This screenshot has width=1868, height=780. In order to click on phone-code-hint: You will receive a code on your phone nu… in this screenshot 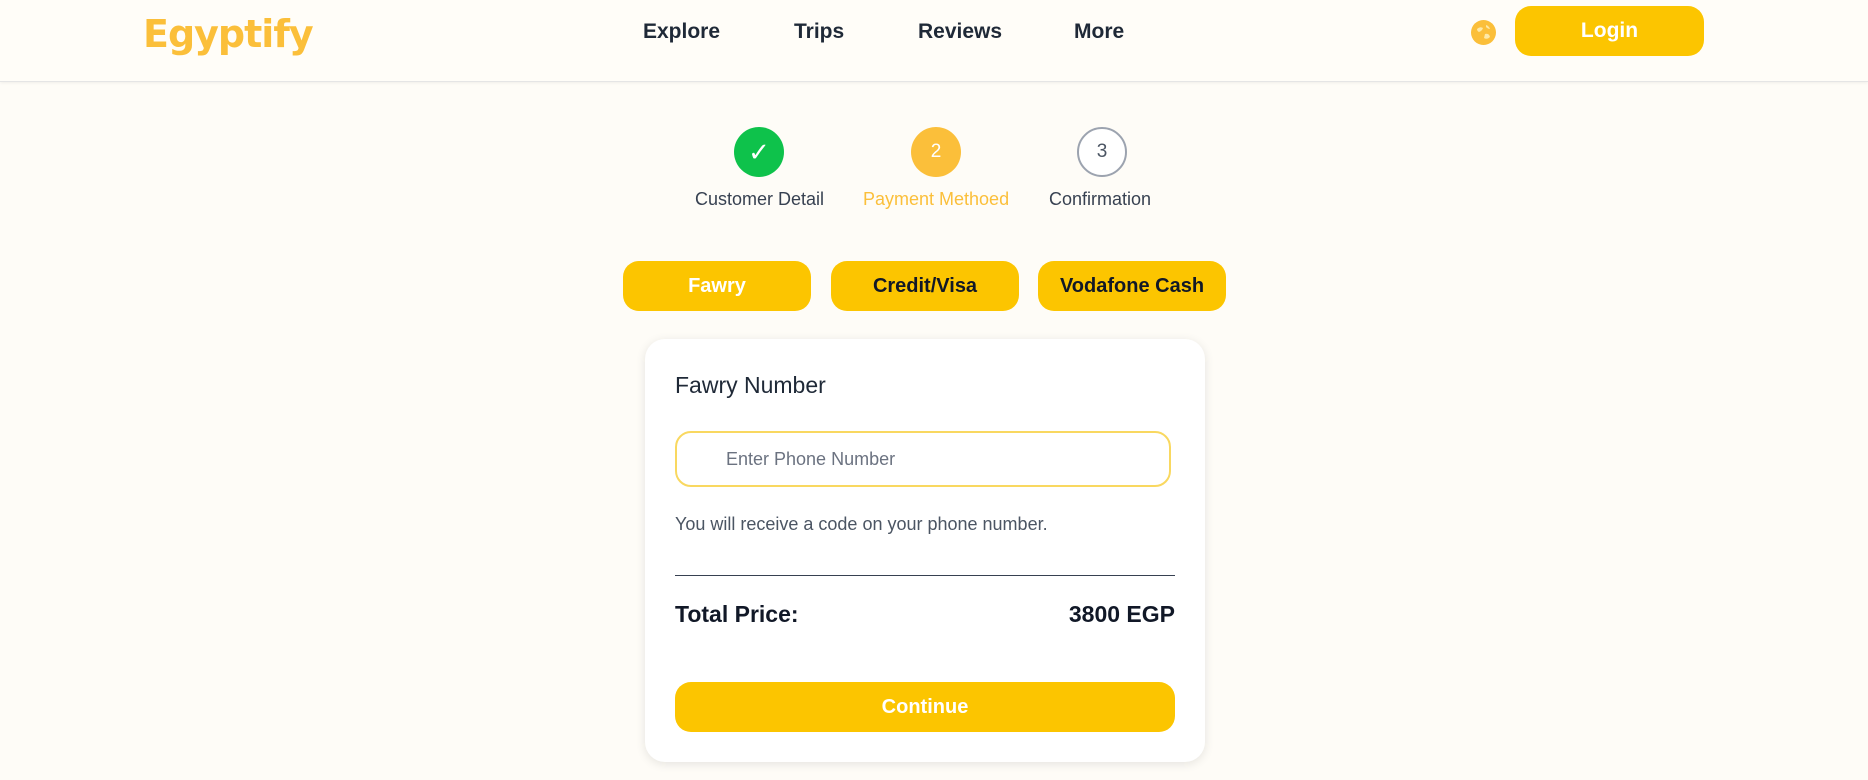, I will do `click(861, 524)`.